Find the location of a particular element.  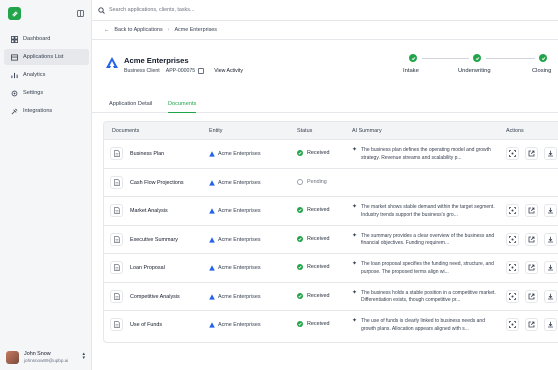

back-to-applications-link: Back to Applications is located at coordinates (138, 30).